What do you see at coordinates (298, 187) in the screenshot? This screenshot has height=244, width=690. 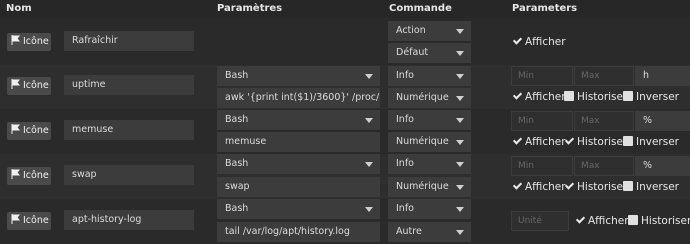 I see `param-value-input: swap` at bounding box center [298, 187].